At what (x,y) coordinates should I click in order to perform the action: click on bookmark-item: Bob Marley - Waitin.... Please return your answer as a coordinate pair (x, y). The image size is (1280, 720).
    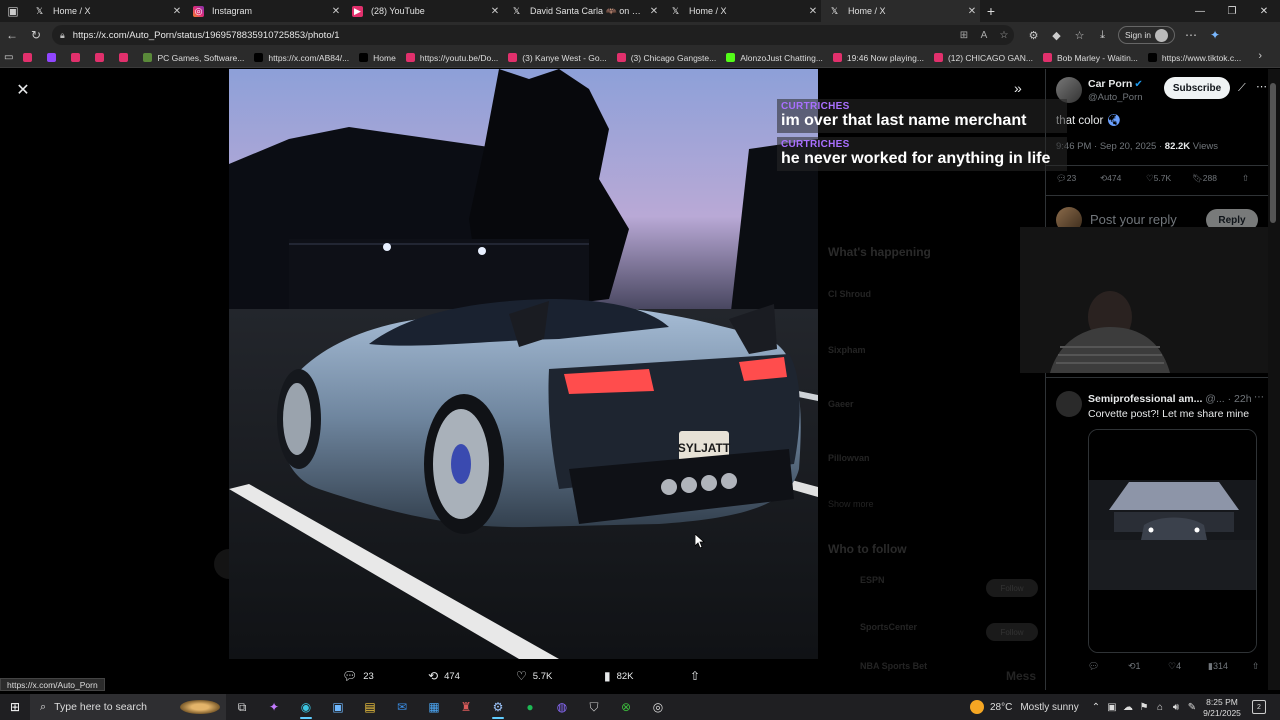
    Looking at the image, I should click on (1090, 58).